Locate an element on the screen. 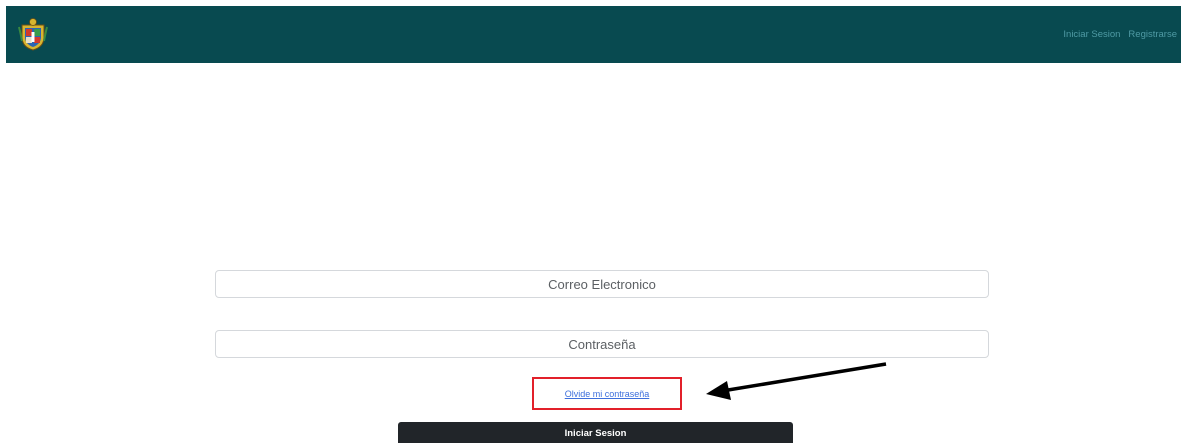 The height and width of the screenshot is (443, 1181). forgot-password-link: Olvide mi contraseña is located at coordinates (607, 393).